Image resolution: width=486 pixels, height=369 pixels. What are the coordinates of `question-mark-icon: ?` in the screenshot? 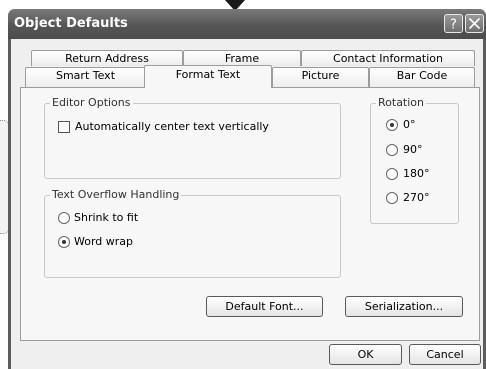 It's located at (453, 25).